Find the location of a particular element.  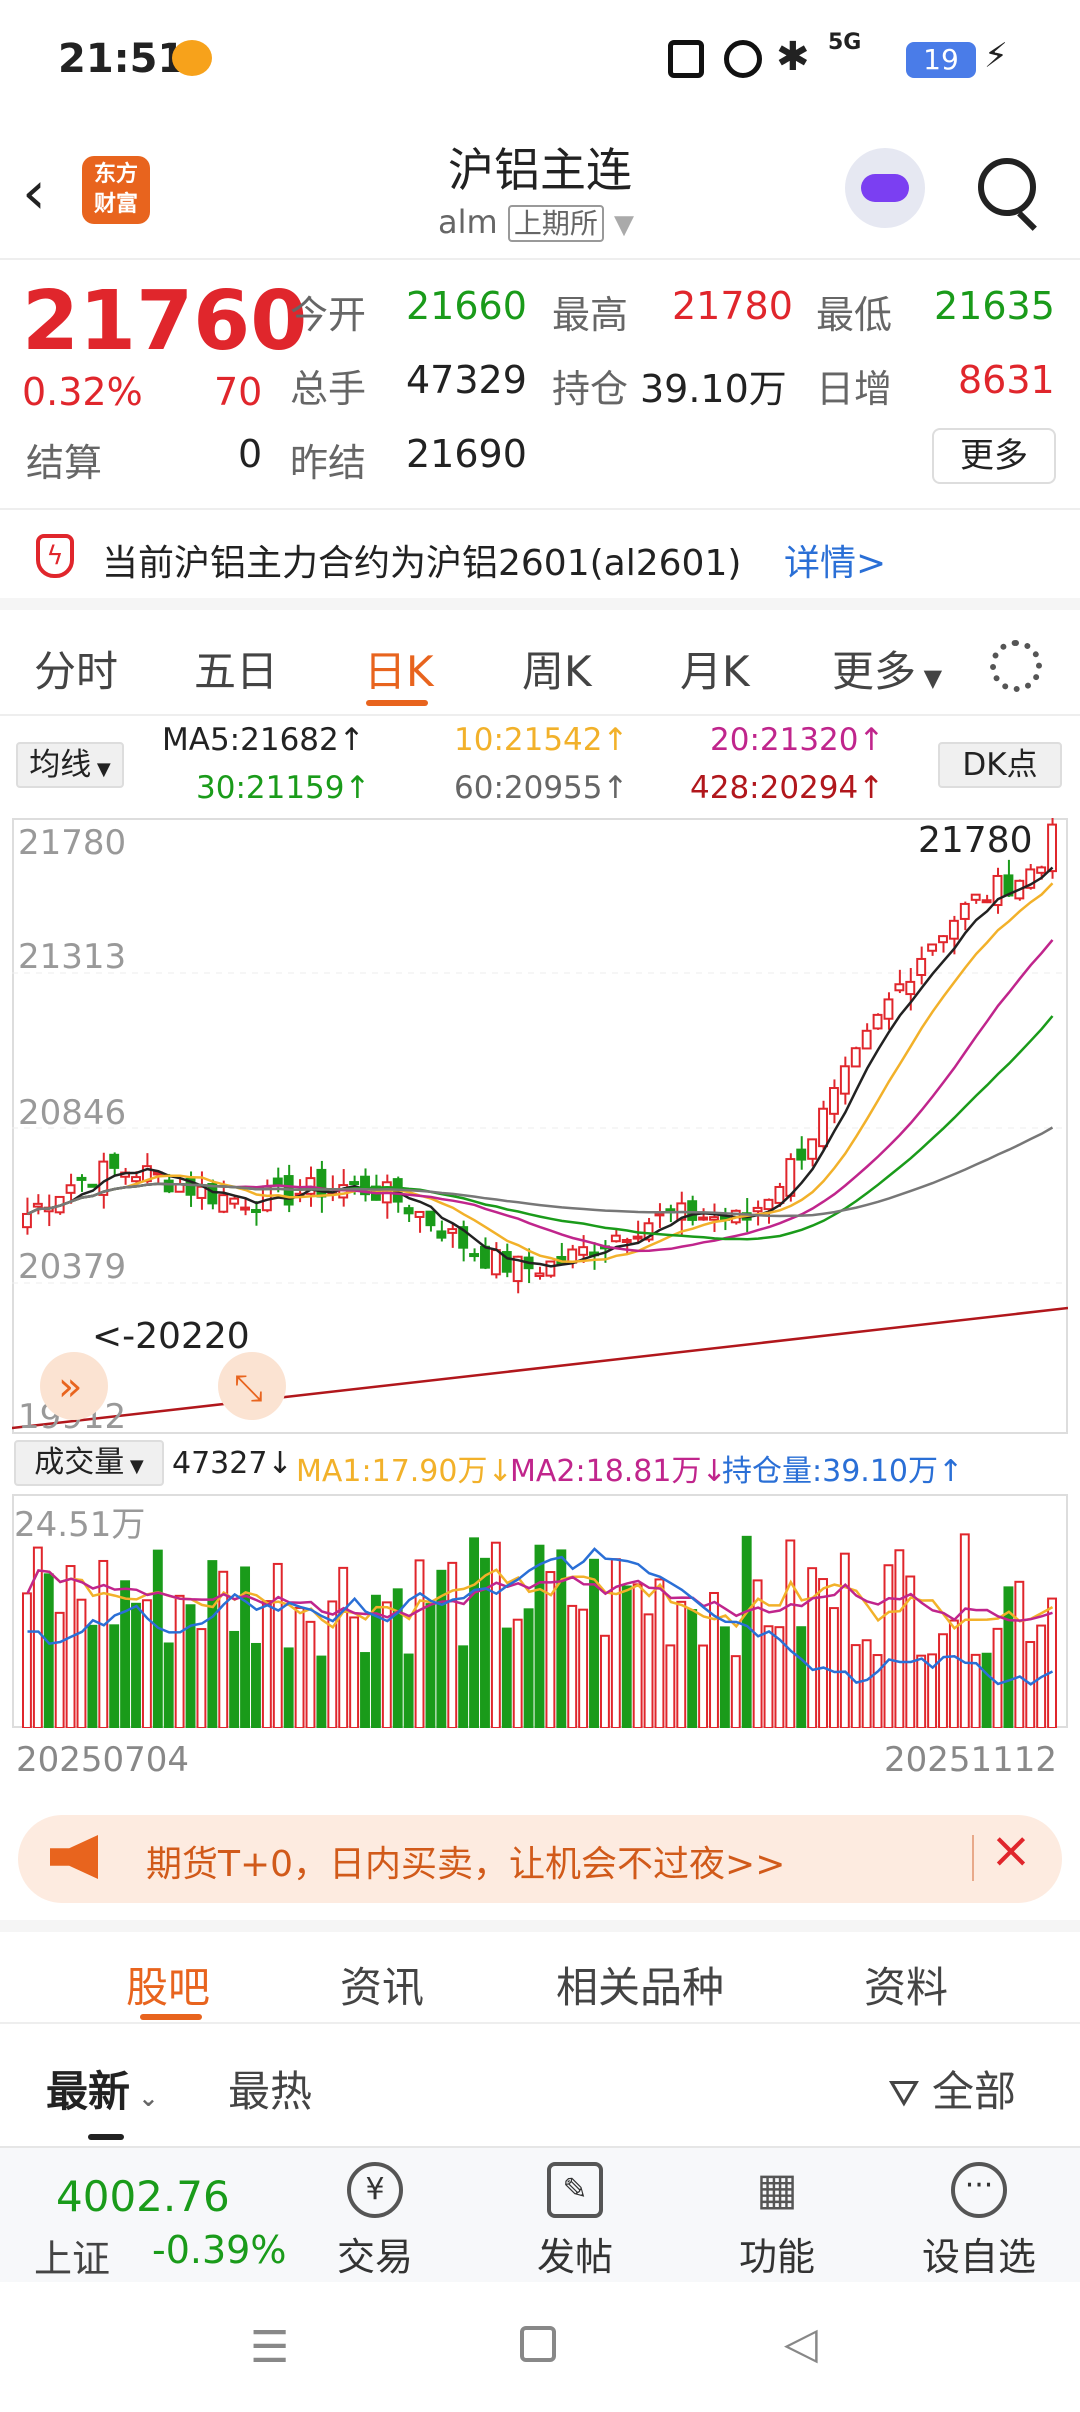

filter-latest: 最新 ⌄ is located at coordinates (102, 2088).